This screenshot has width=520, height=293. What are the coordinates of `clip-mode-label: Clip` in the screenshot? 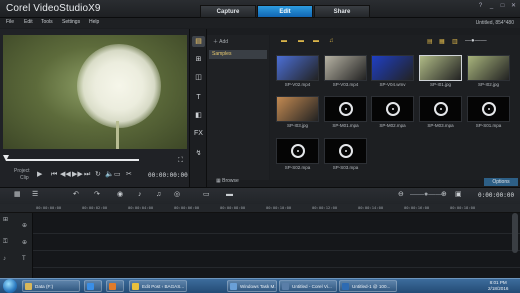 It's located at (24, 178).